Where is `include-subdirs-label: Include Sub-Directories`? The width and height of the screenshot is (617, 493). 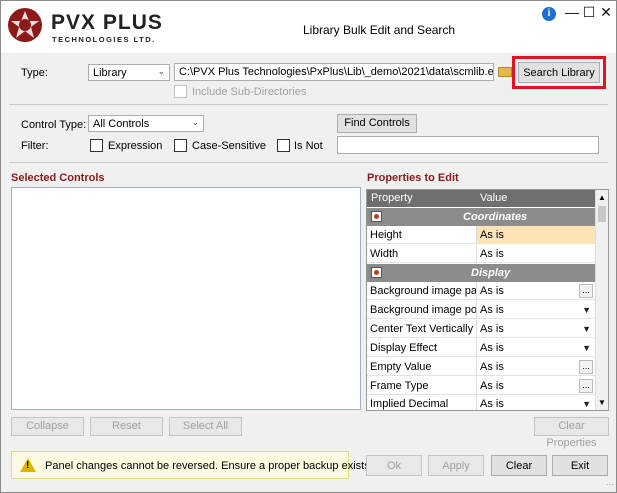 include-subdirs-label: Include Sub-Directories is located at coordinates (249, 92).